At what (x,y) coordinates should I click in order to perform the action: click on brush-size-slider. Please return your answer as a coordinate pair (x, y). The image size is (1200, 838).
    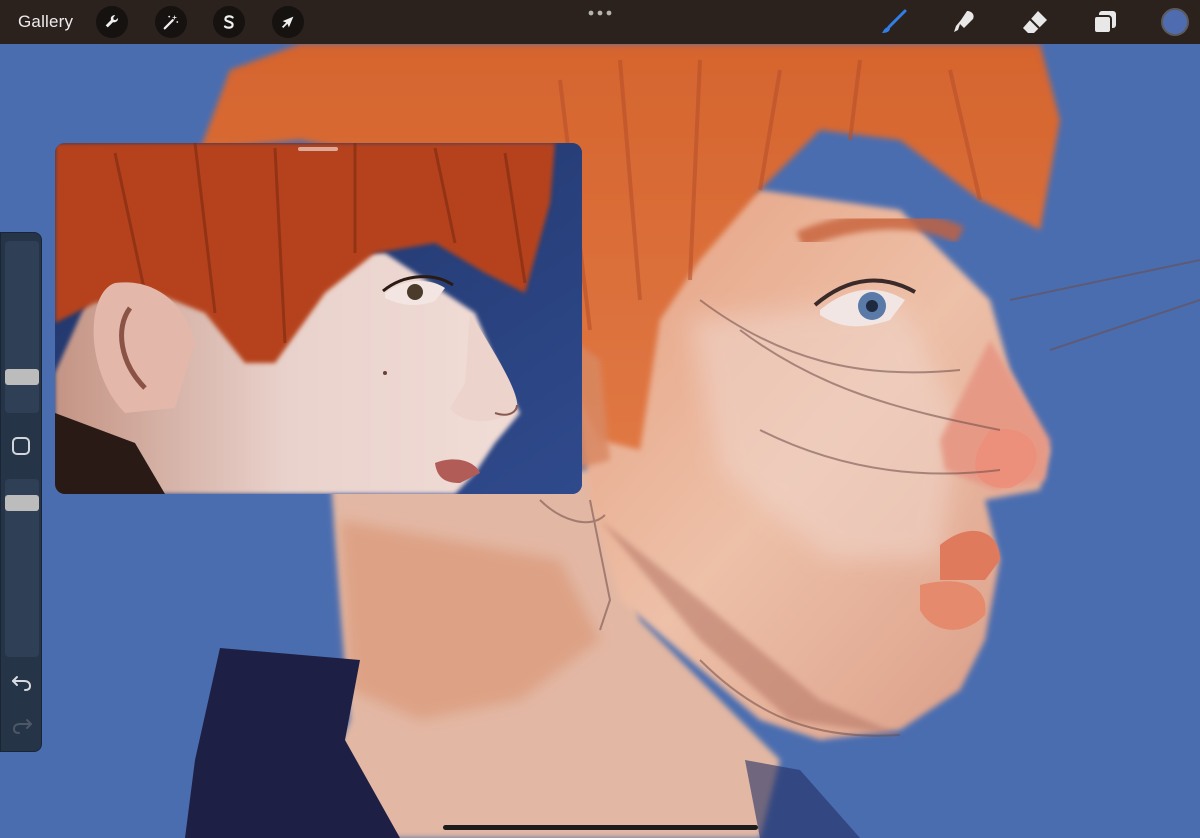
    Looking at the image, I should click on (22, 327).